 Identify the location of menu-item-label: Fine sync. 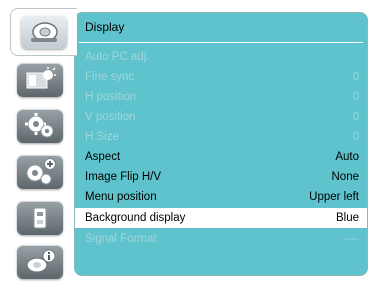
(110, 77).